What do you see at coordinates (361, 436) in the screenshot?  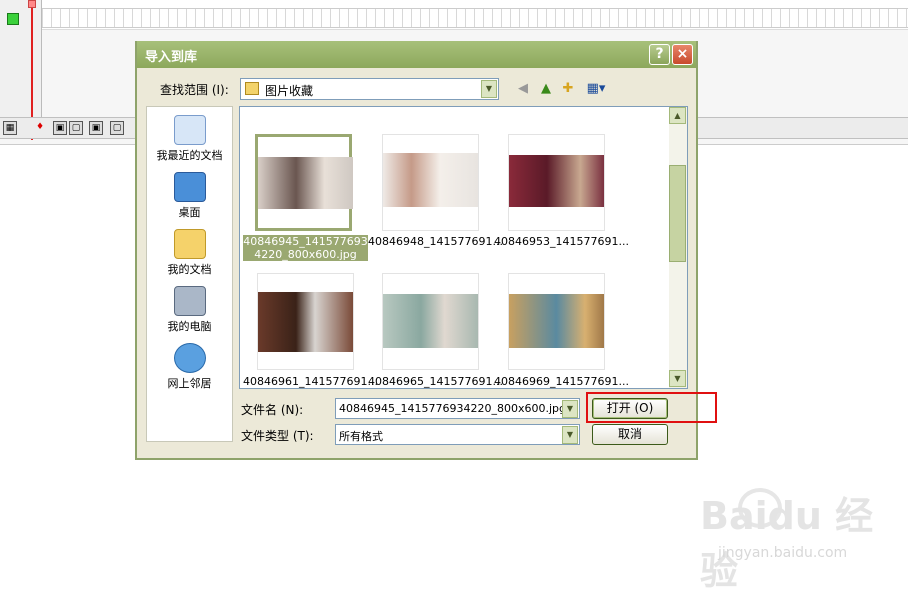 I see `filetype-value: 所有格式` at bounding box center [361, 436].